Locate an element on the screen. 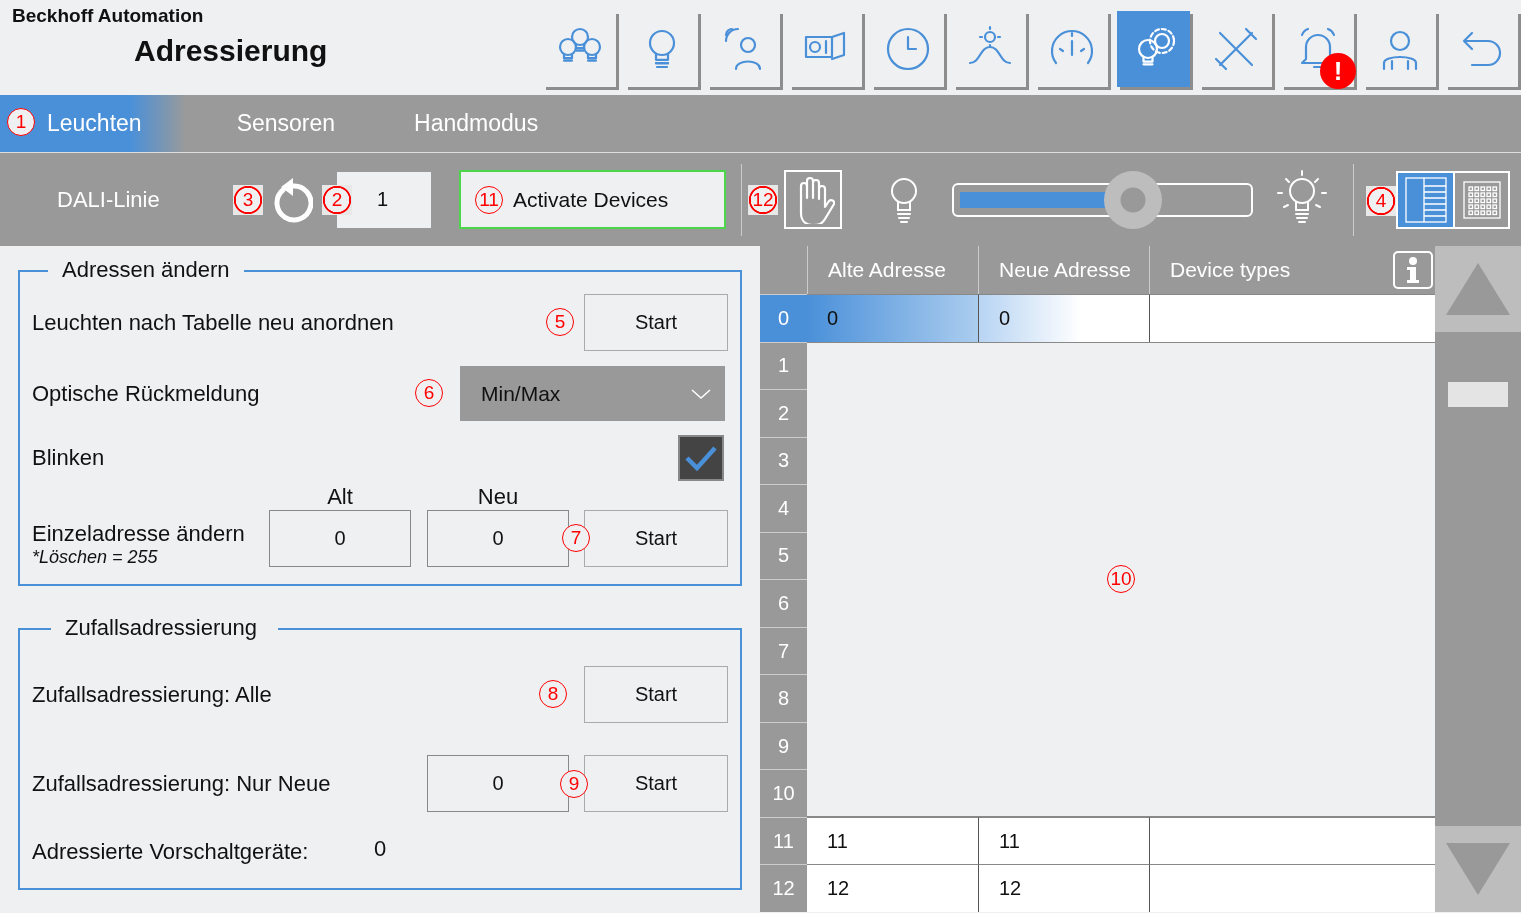 The width and height of the screenshot is (1521, 913). scroll-down-button is located at coordinates (1478, 869).